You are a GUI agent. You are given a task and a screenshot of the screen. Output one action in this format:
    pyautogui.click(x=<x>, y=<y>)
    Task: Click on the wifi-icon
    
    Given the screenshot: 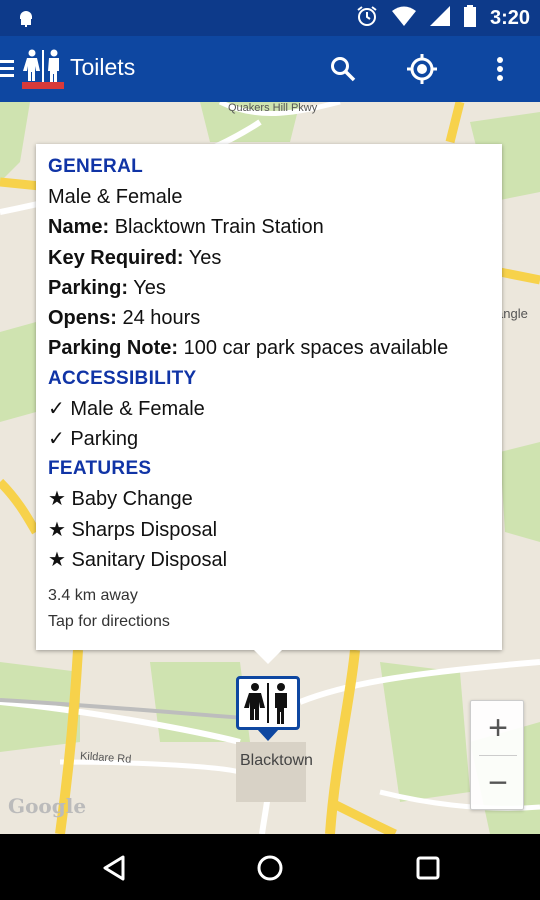 What is the action you would take?
    pyautogui.click(x=403, y=18)
    